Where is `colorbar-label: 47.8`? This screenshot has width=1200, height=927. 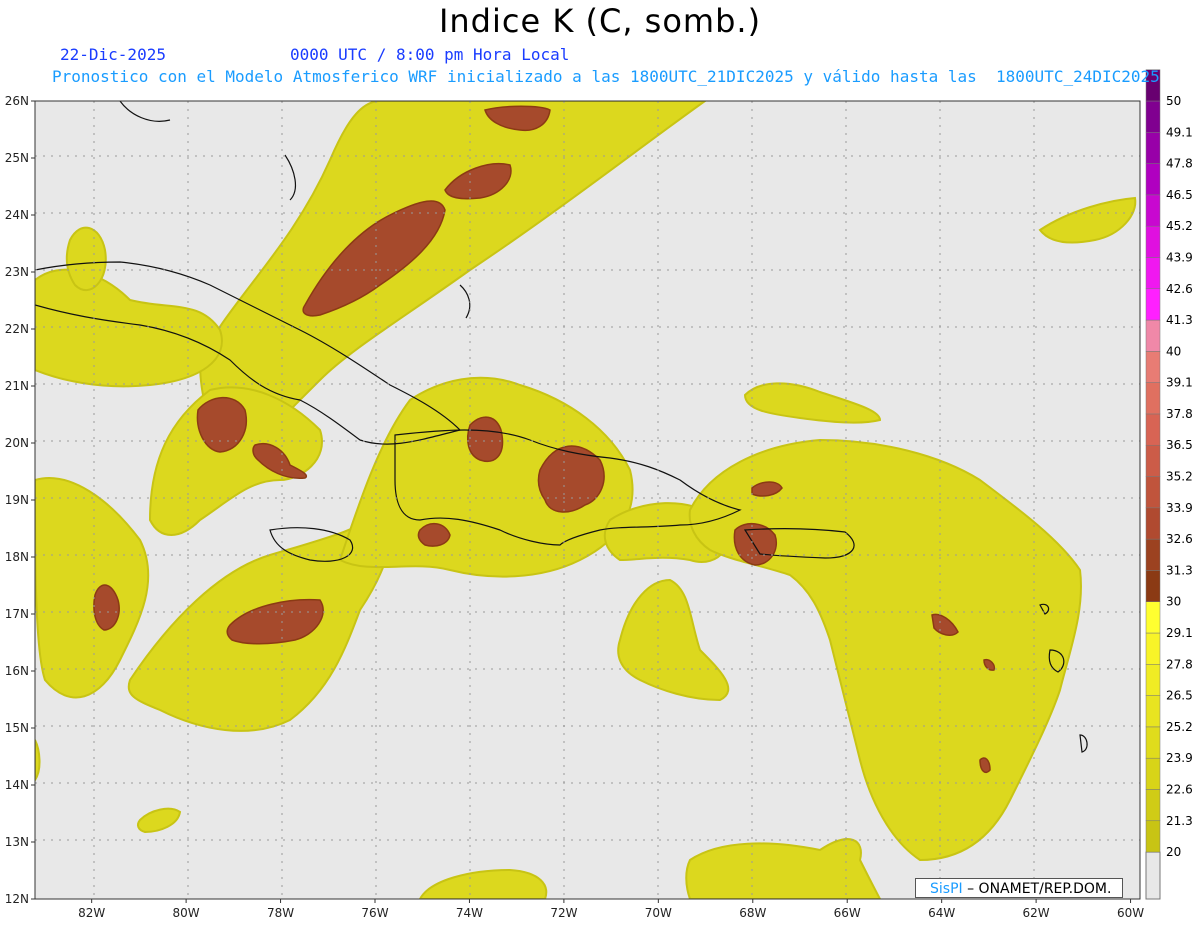 colorbar-label: 47.8 is located at coordinates (1179, 164).